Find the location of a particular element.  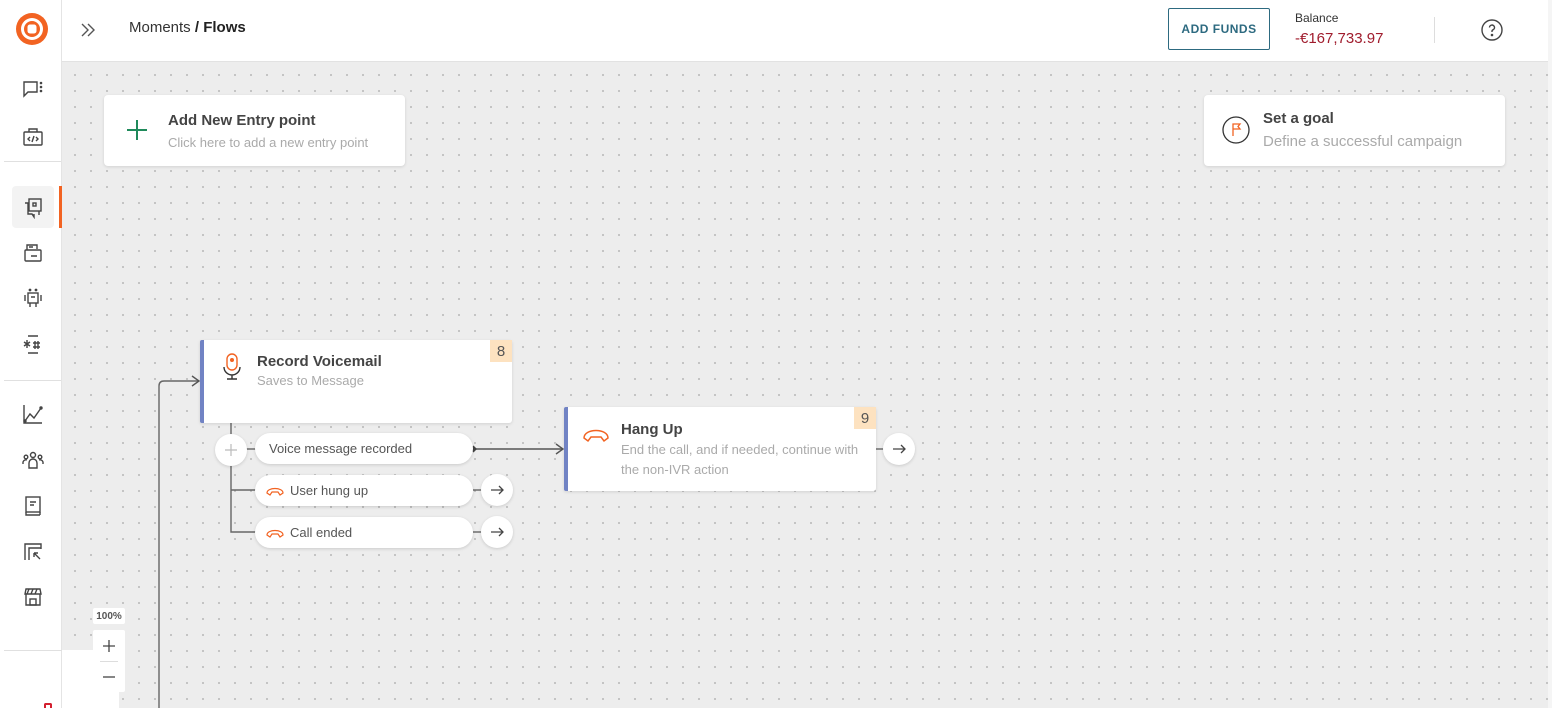

sidebar is located at coordinates (31, 354).